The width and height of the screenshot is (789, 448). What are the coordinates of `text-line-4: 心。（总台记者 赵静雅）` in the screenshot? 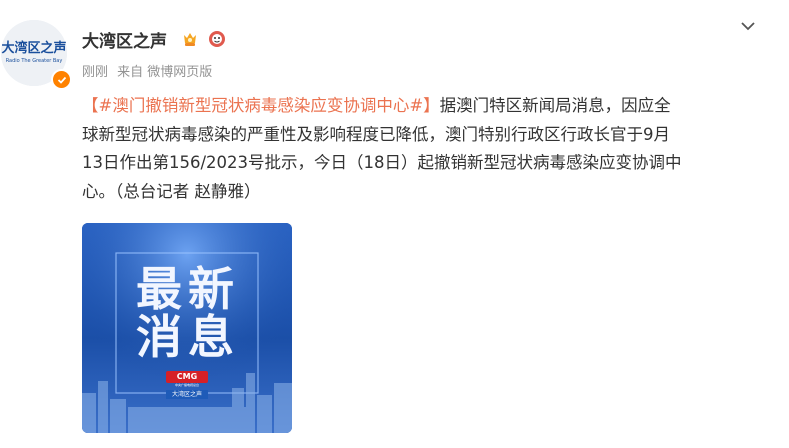 It's located at (171, 191).